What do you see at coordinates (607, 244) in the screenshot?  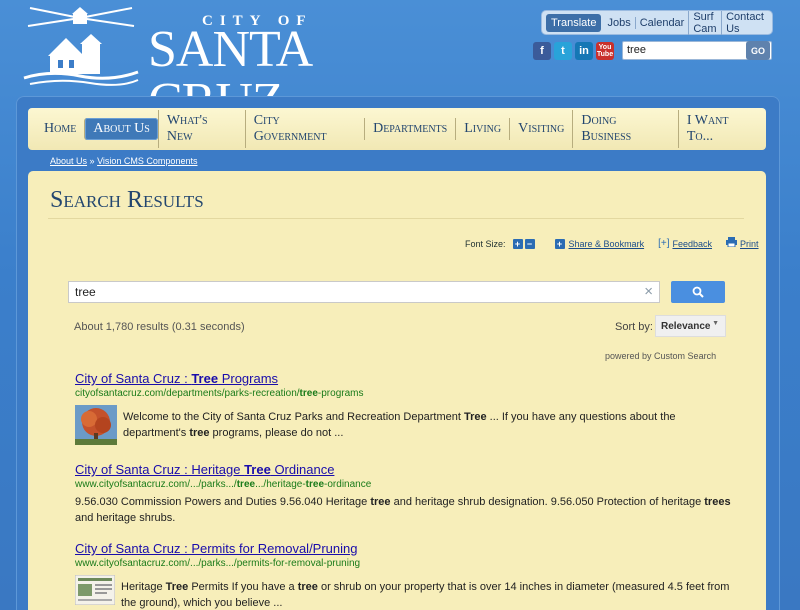 I see `share-bookmark-link: Share & Bookmark` at bounding box center [607, 244].